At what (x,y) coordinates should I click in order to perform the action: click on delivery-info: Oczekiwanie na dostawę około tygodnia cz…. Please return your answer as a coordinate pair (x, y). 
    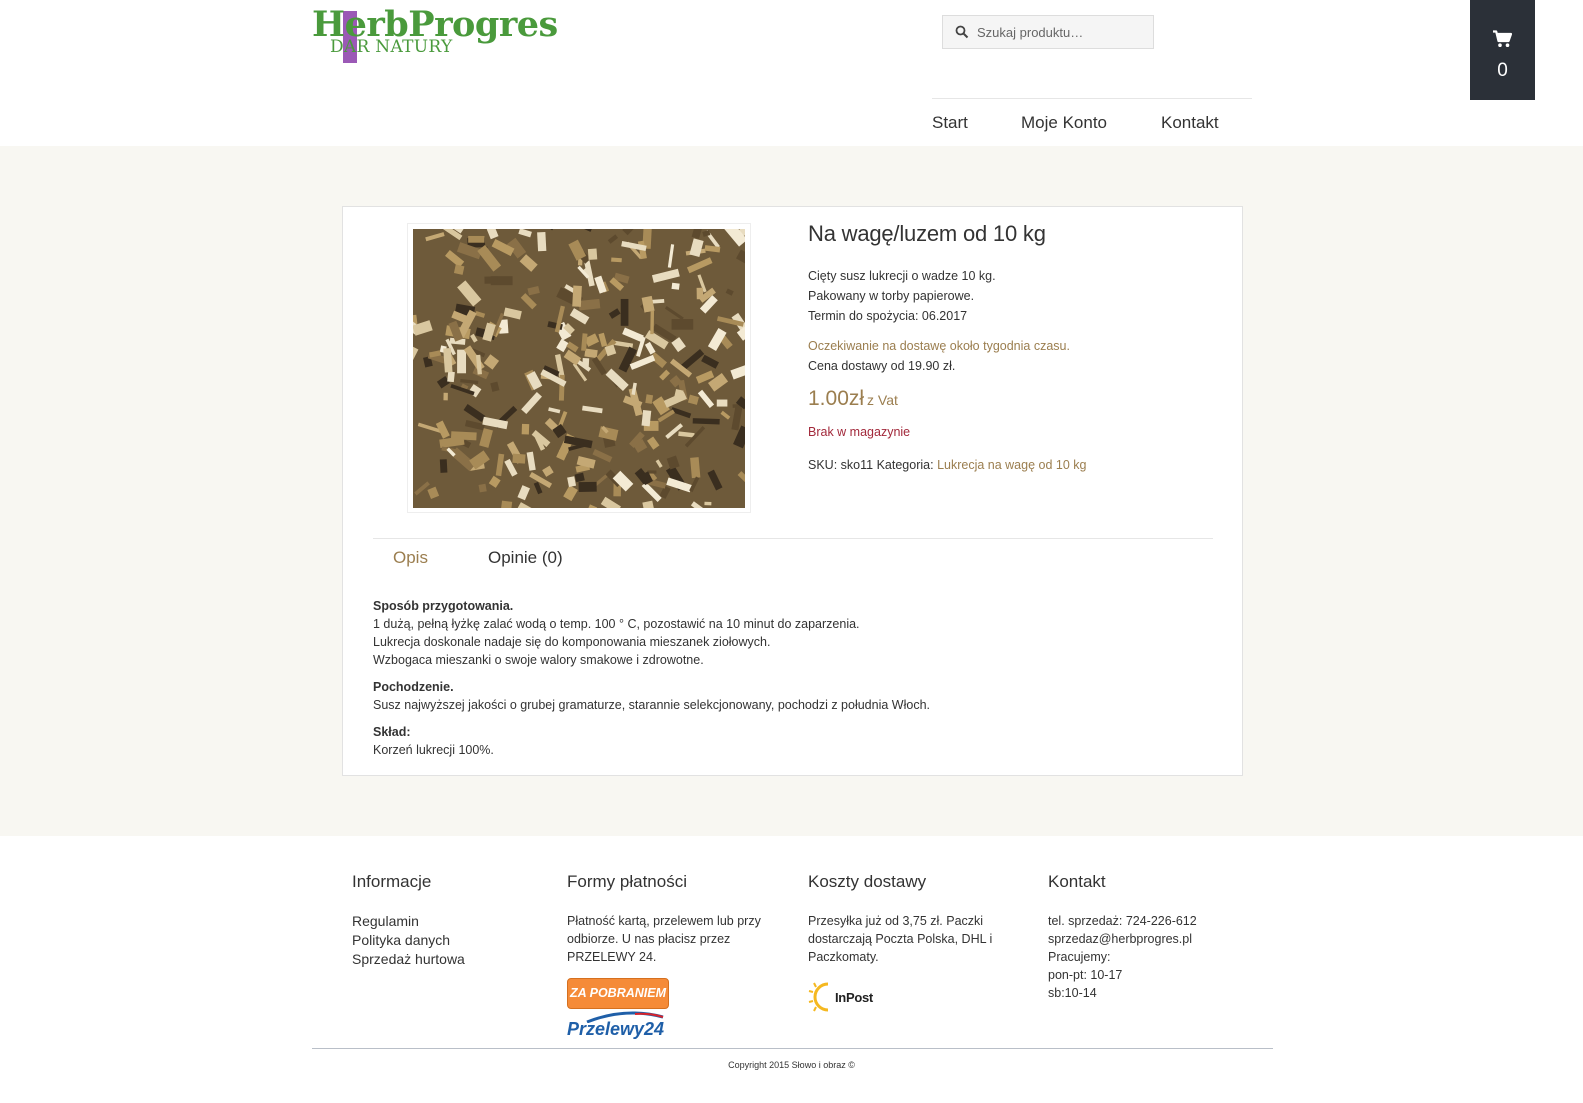
    Looking at the image, I should click on (939, 356).